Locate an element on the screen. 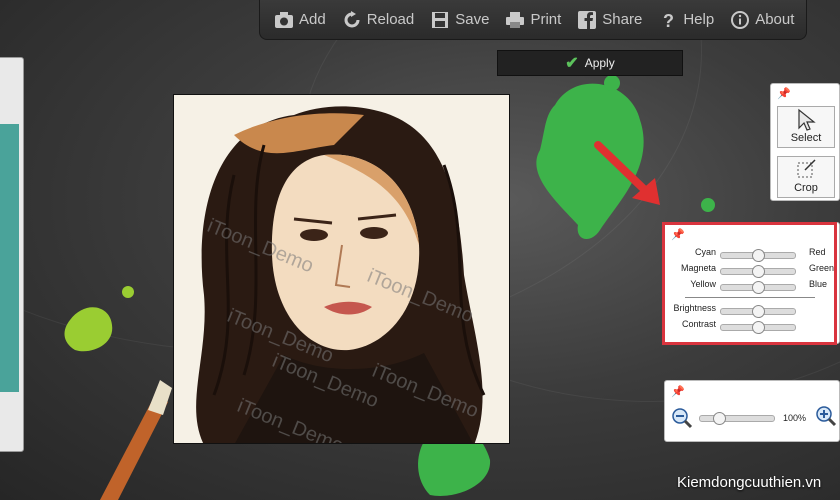 This screenshot has width=840, height=500. yellow-green-splash is located at coordinates (88, 329).